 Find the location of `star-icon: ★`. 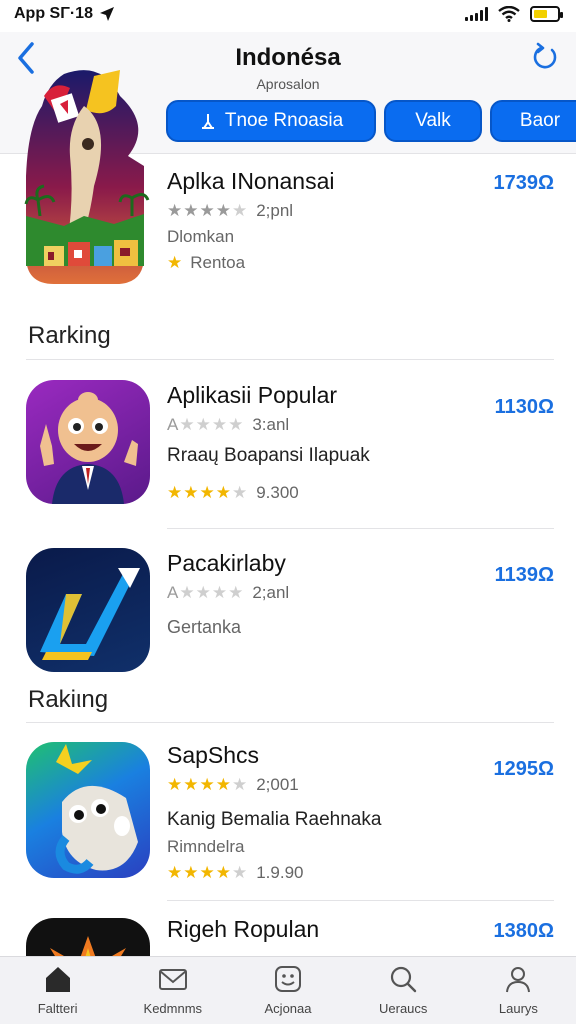

star-icon: ★ is located at coordinates (175, 262).